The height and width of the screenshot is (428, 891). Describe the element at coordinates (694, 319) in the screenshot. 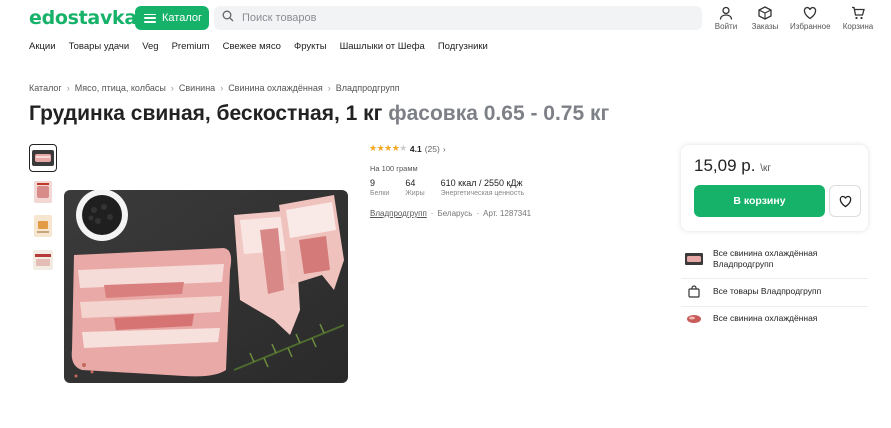

I see `meat-icon` at that location.